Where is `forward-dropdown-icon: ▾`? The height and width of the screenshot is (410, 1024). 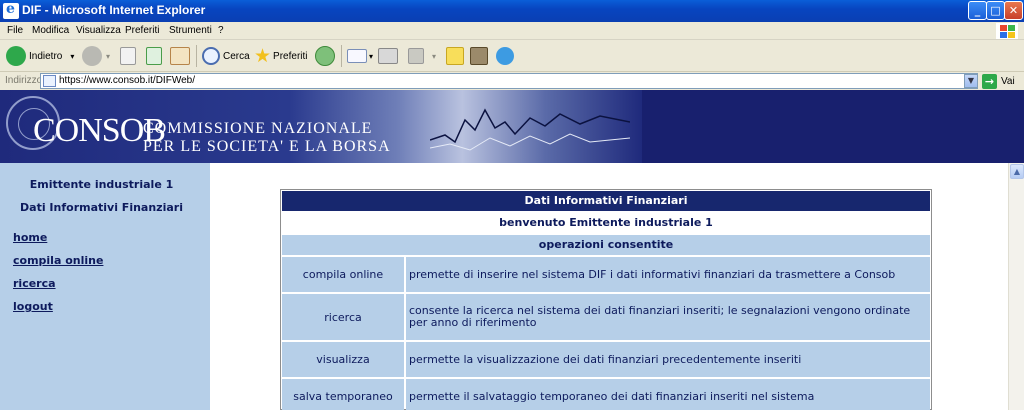 forward-dropdown-icon: ▾ is located at coordinates (108, 56).